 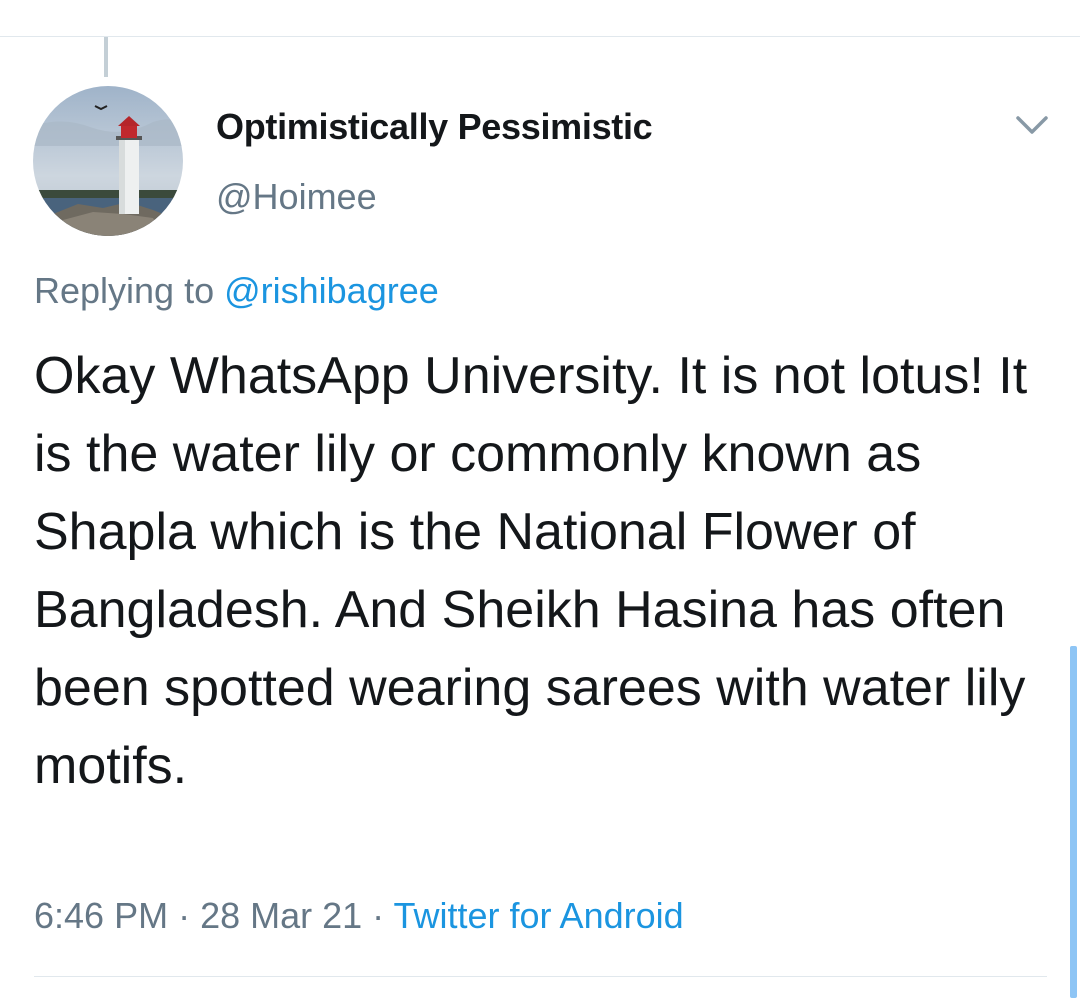 I want to click on tweet-source-link: Twitter for Android, so click(x=539, y=915).